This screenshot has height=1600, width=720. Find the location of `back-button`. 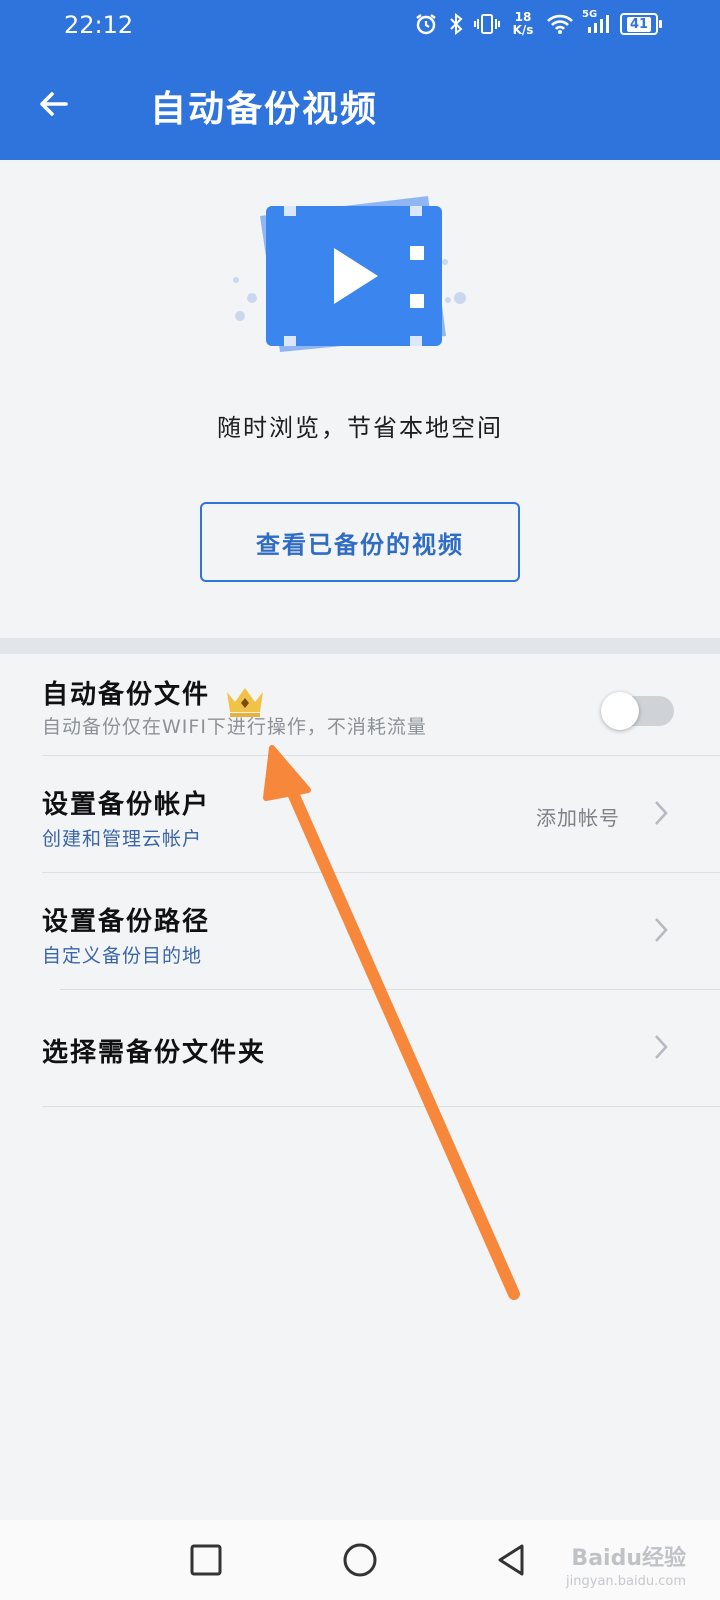

back-button is located at coordinates (54, 104).